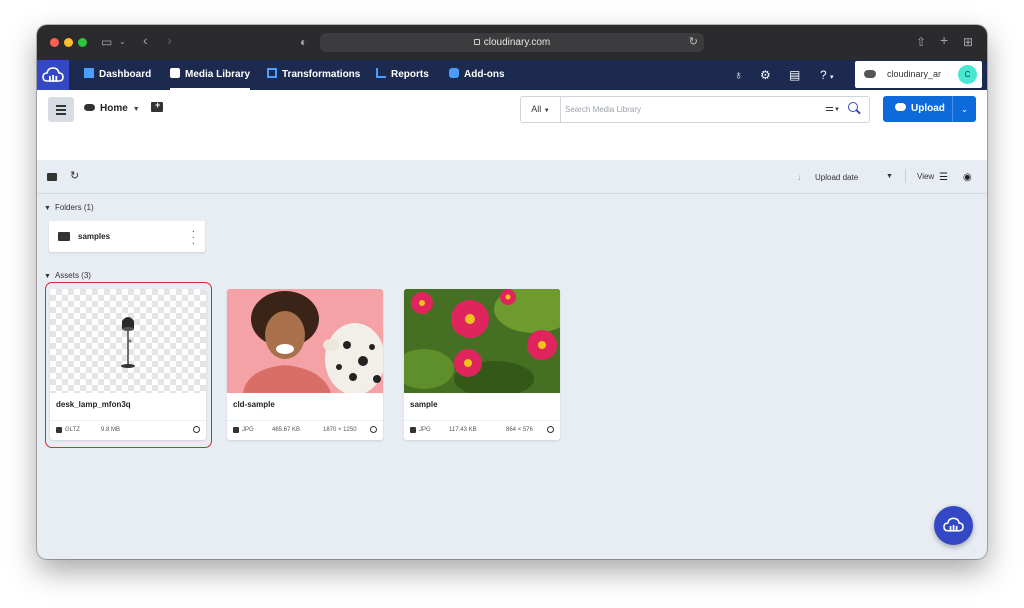  I want to click on assets-section-header: ▼ Assets (3), so click(67, 275).